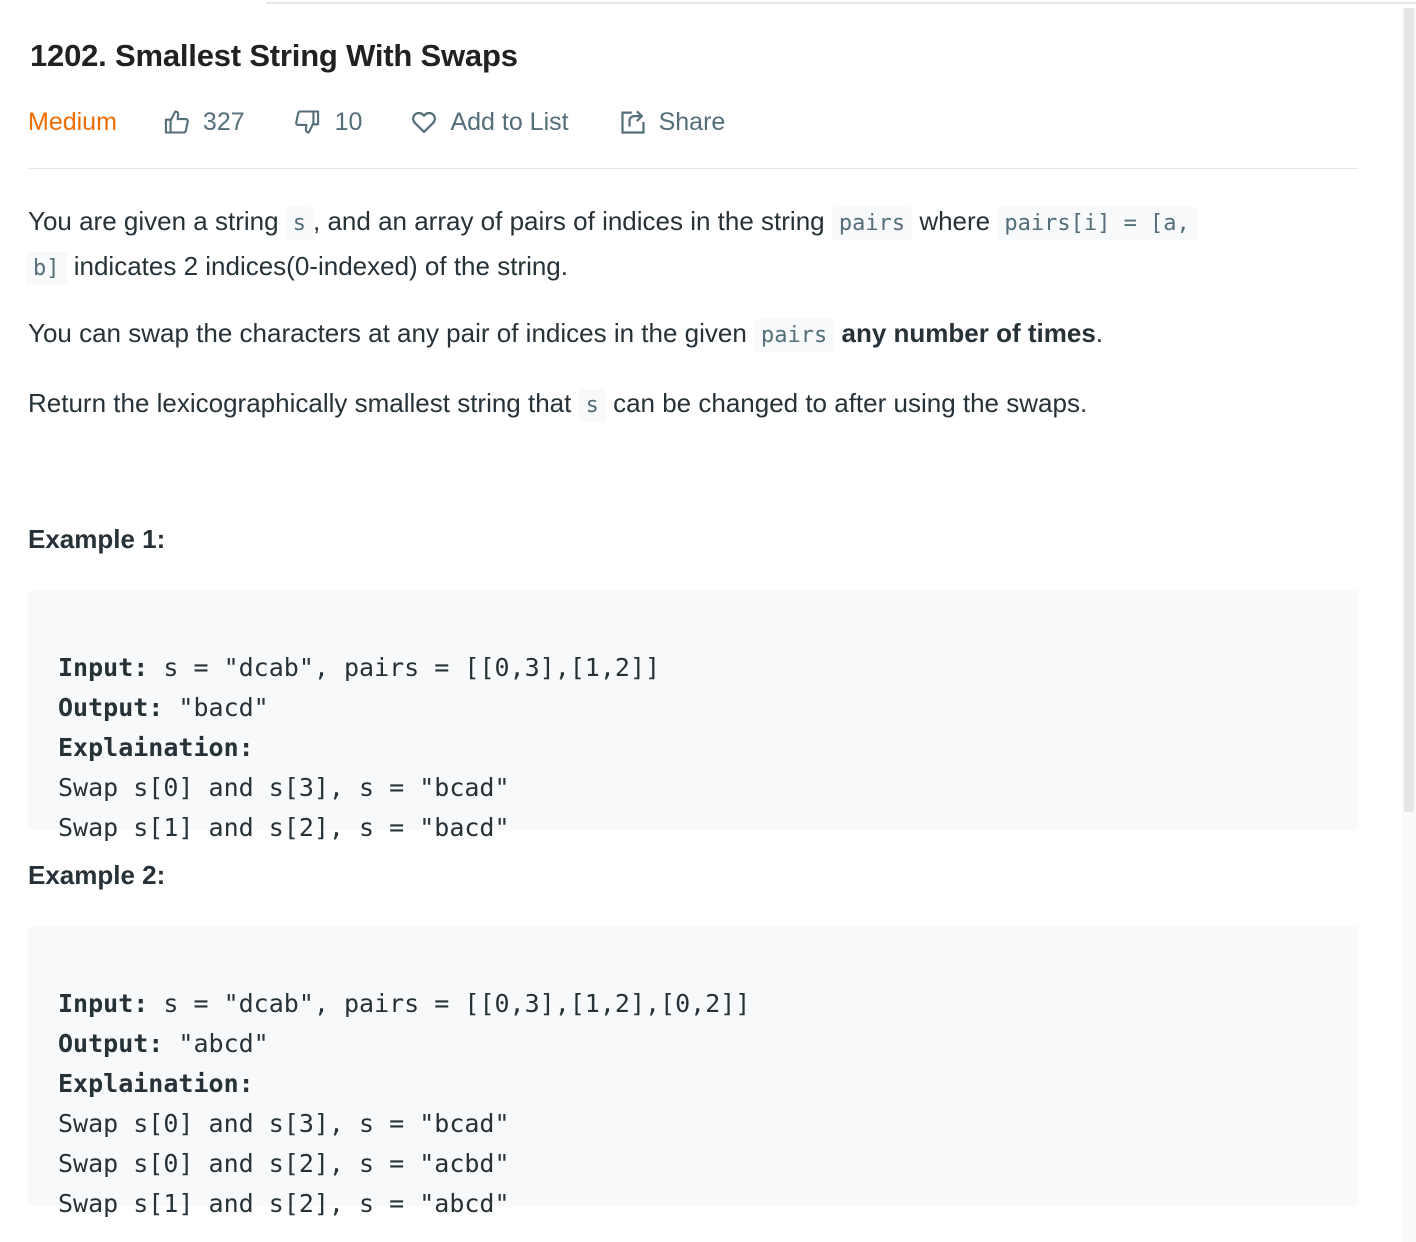 The image size is (1416, 1242). I want to click on input-value: s = "dcab", pairs = [[0,3],[1,2]], so click(404, 667).